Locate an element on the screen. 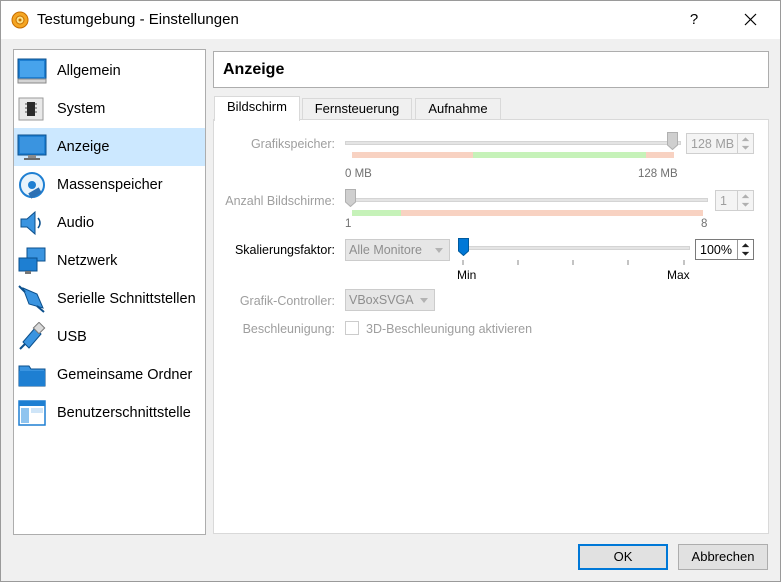  monitor-count-slider is located at coordinates (526, 200).